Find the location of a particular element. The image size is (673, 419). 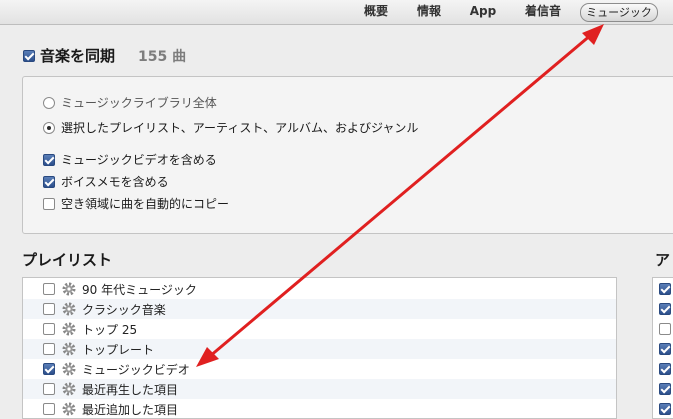

playlist-label: ミュージックビデオ is located at coordinates (136, 370).